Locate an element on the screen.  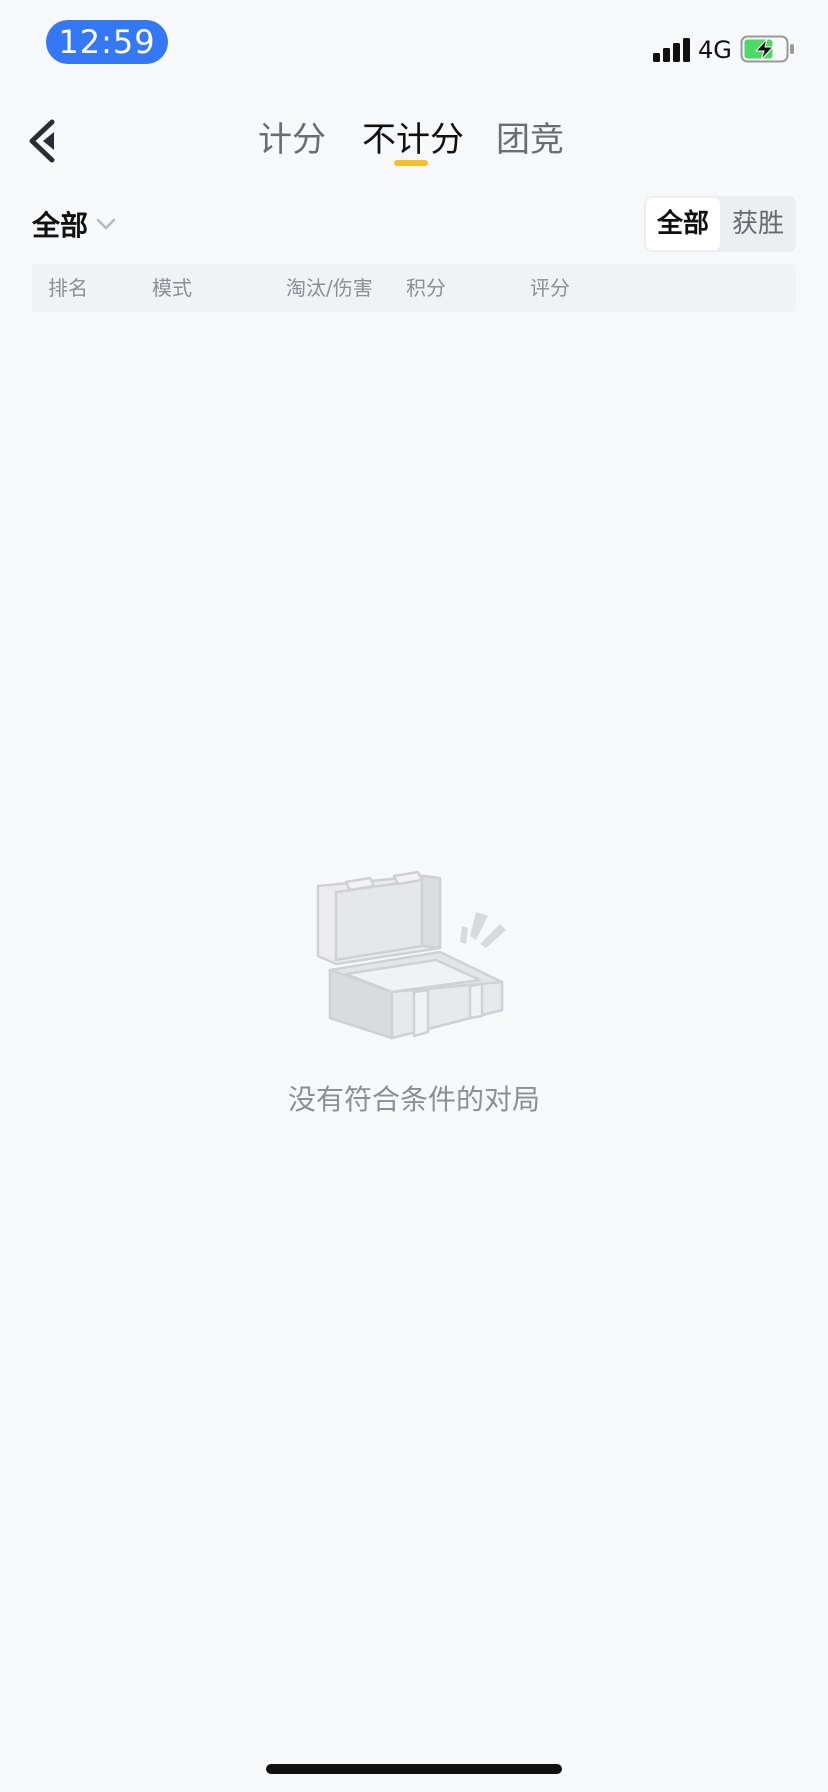
status-time: 12:59 is located at coordinates (107, 42).